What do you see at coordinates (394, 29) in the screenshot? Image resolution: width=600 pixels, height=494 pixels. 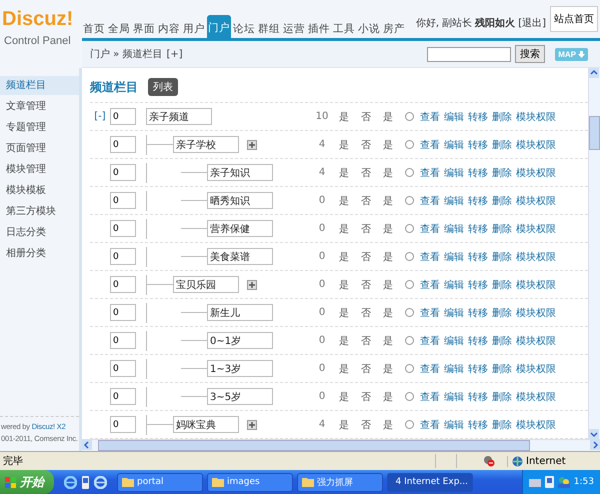 I see `nav-tab: 房产` at bounding box center [394, 29].